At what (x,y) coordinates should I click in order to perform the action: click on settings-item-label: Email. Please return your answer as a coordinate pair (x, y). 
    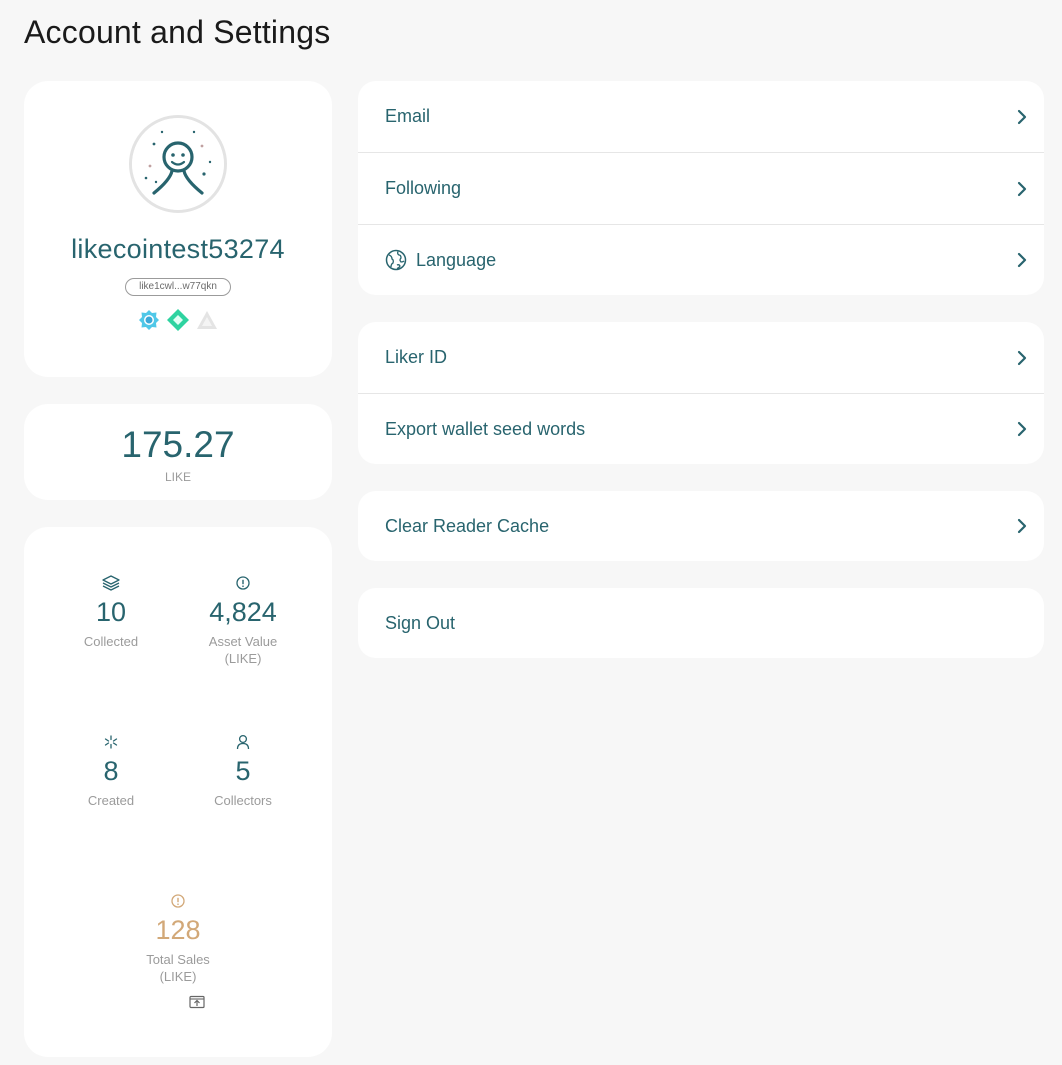
    Looking at the image, I should click on (408, 116).